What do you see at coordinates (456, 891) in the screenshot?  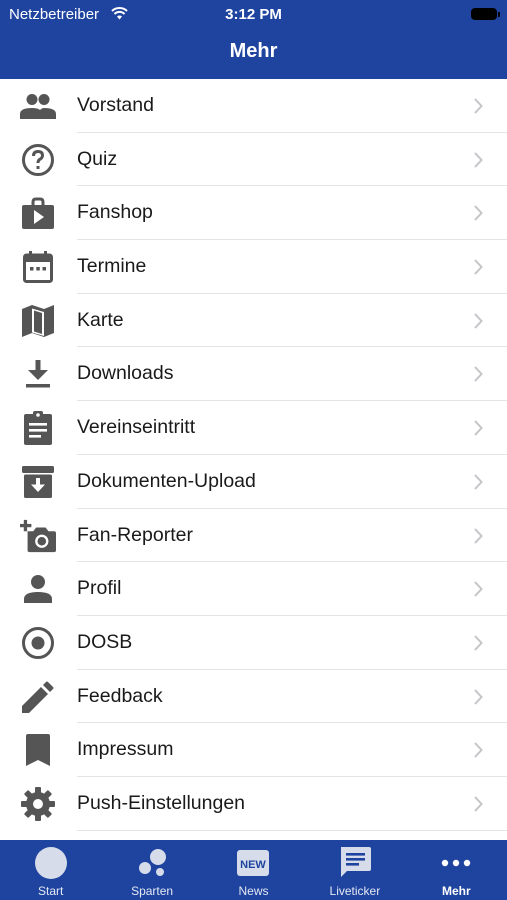 I see `tab-label: Mehr` at bounding box center [456, 891].